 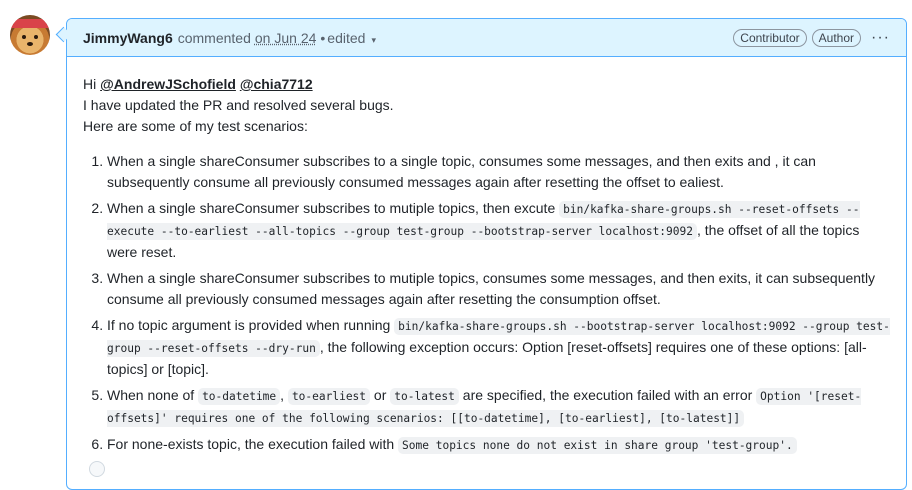 I want to click on scenario-text: When none of, so click(x=151, y=395).